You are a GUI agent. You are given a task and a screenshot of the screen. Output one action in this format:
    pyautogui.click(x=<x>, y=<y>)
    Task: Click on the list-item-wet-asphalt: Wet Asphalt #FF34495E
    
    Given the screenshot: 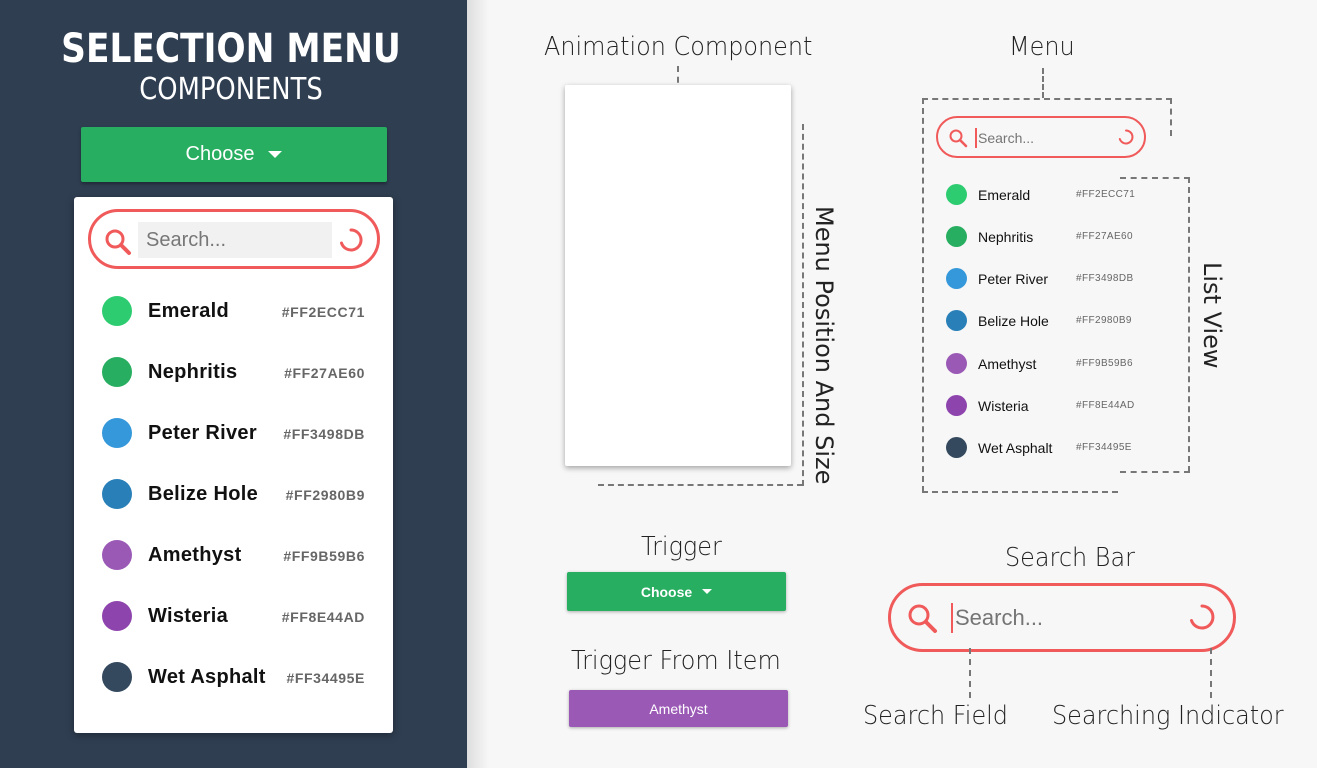 What is the action you would take?
    pyautogui.click(x=233, y=678)
    